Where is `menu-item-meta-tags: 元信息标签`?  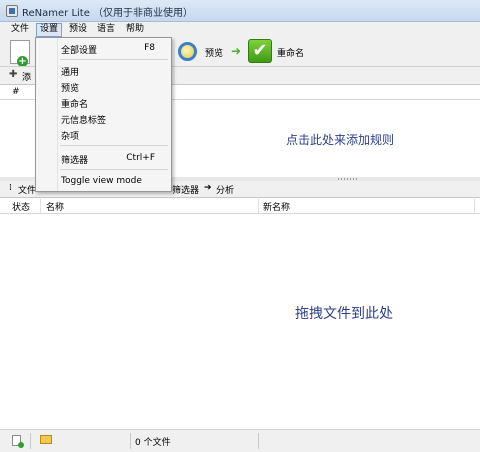 menu-item-meta-tags: 元信息标签 is located at coordinates (103, 118).